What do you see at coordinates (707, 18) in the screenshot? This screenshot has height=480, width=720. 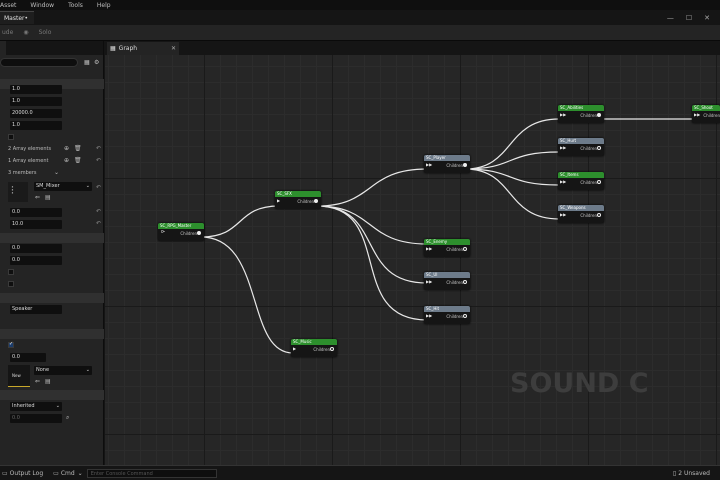 I see `close-window-icon: ✕` at bounding box center [707, 18].